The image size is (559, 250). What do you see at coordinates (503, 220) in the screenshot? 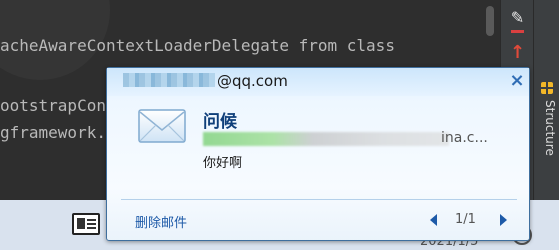
I see `next-arrow-icon` at bounding box center [503, 220].